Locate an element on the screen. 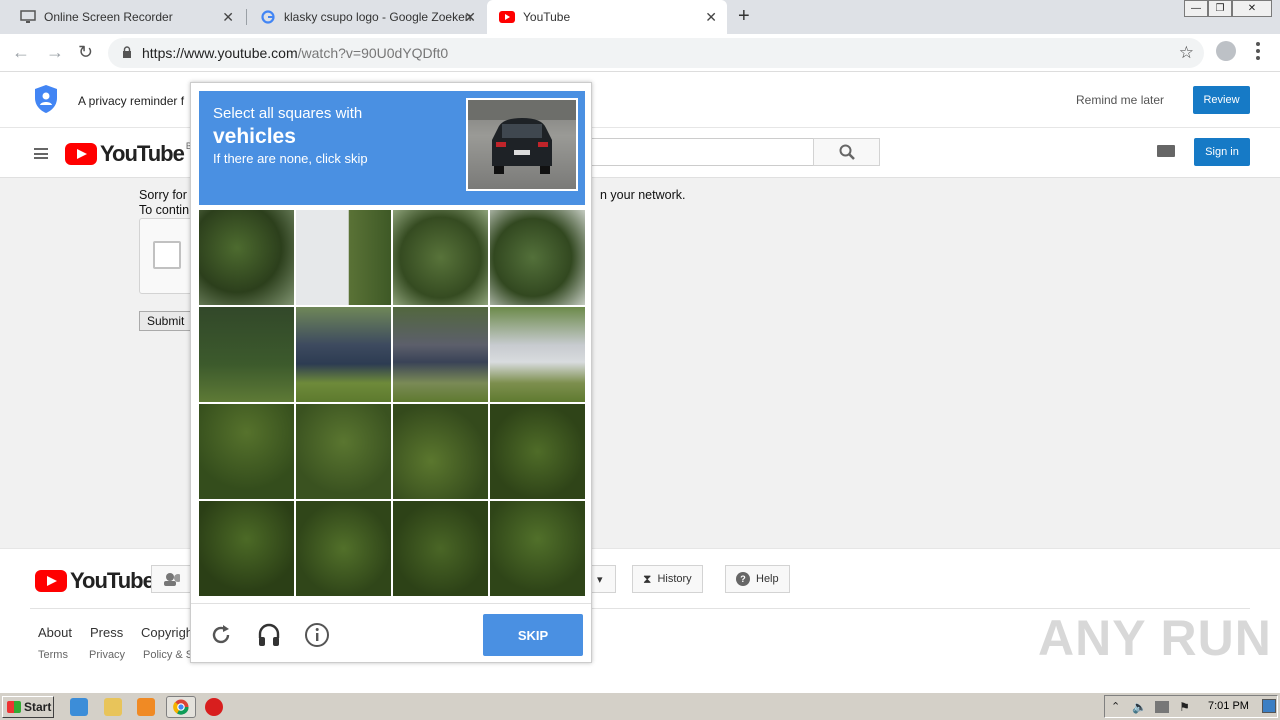 This screenshot has width=1280, height=720. tab-youtube: YouTube ✕ is located at coordinates (607, 17).